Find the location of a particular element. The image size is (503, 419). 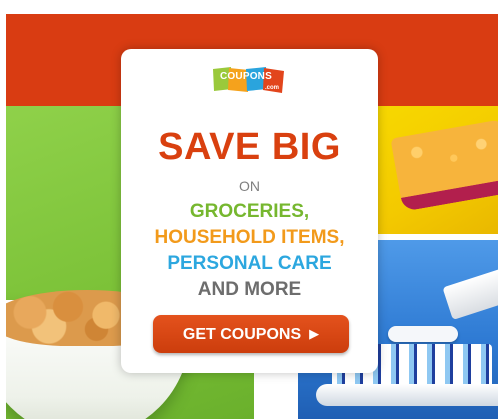

category-groceries: GROCERIES, is located at coordinates (249, 211).